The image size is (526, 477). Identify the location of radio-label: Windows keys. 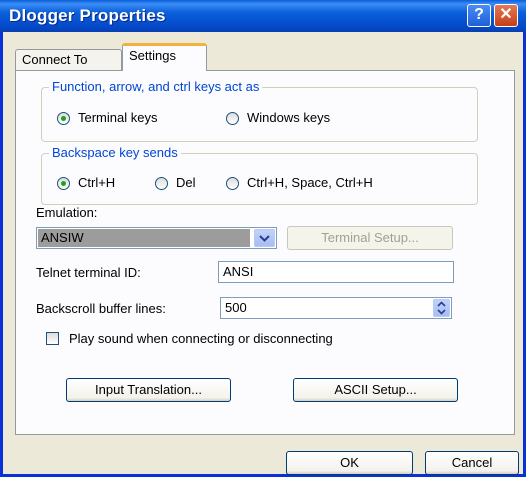
(289, 117).